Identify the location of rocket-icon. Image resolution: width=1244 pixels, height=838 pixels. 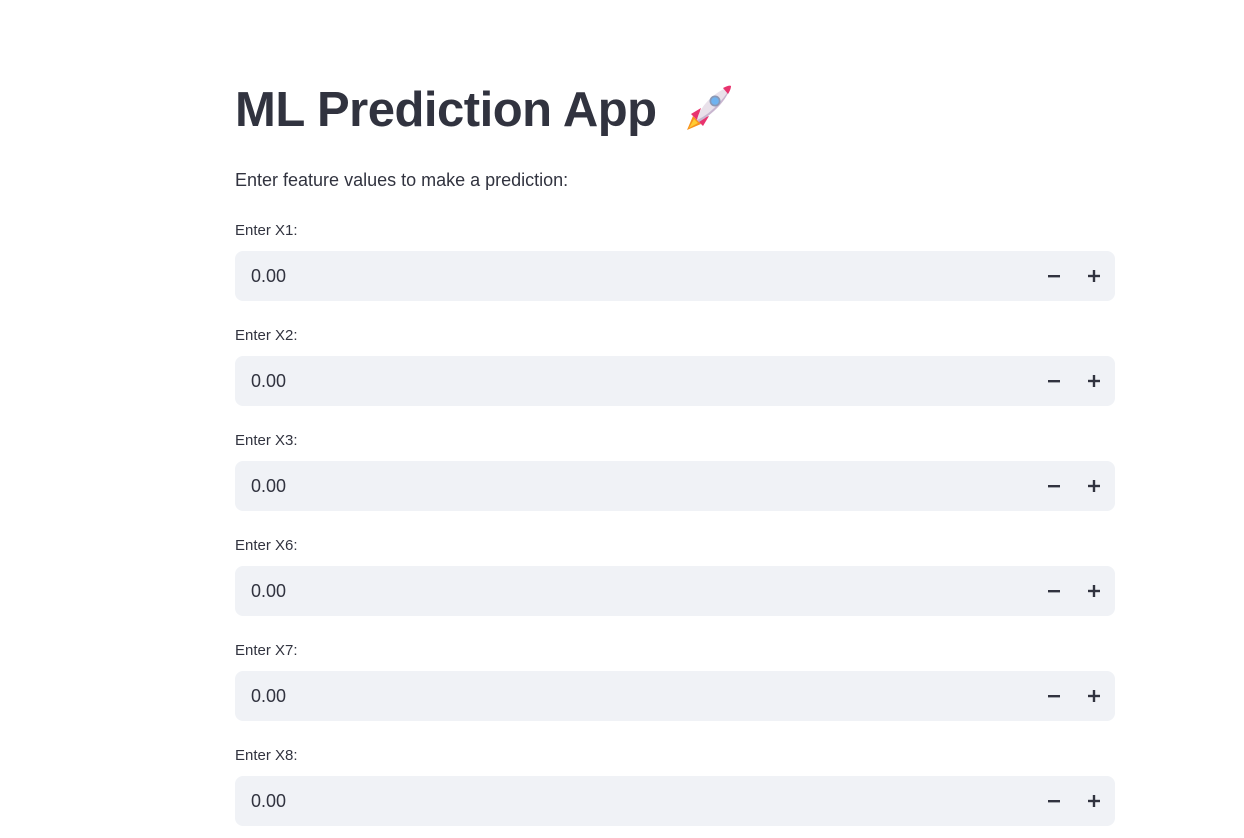
(707, 110).